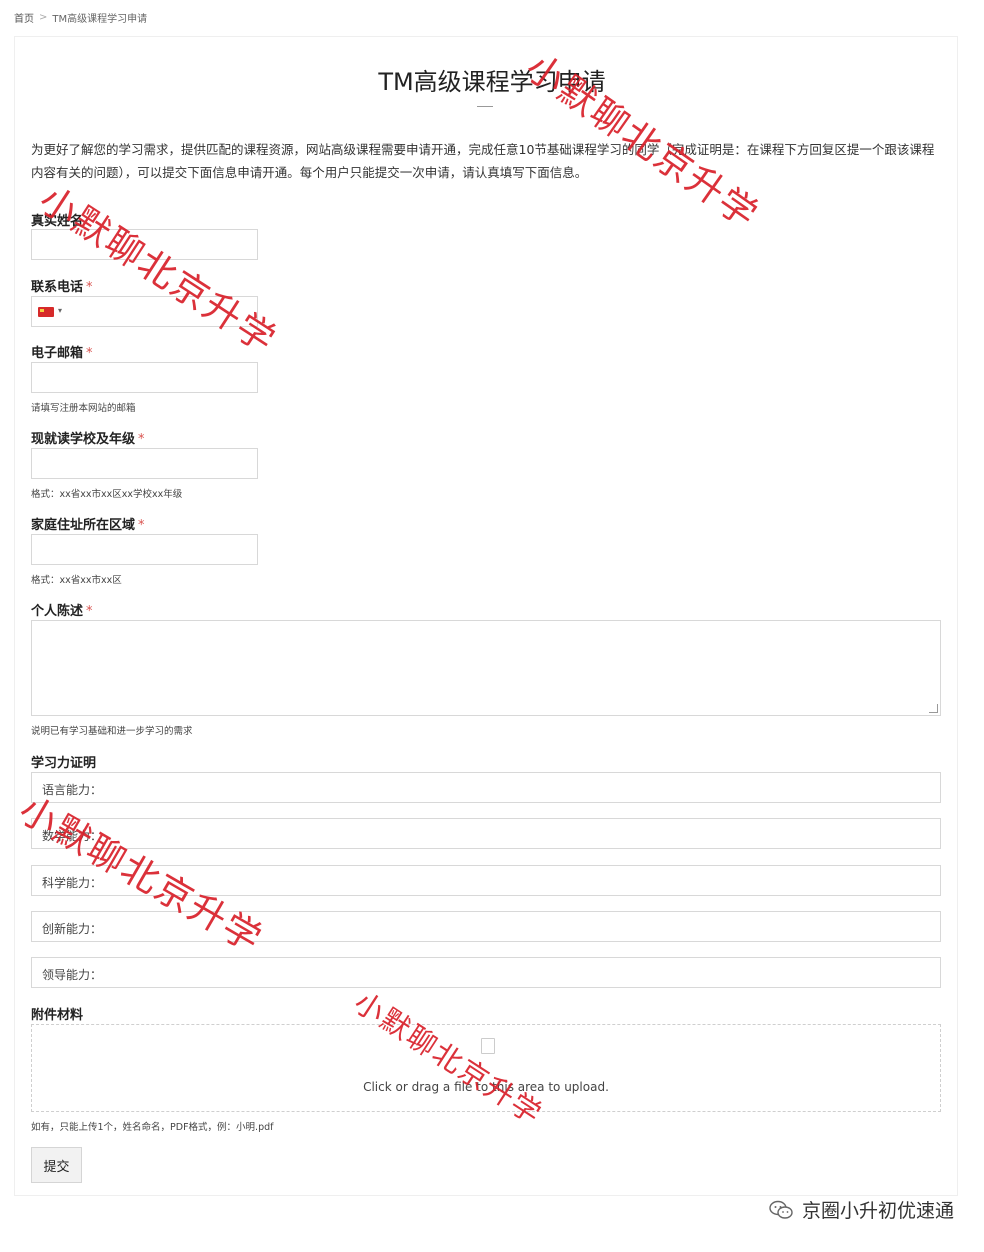 The height and width of the screenshot is (1252, 984). What do you see at coordinates (112, 731) in the screenshot?
I see `statement-hint: 说明已有学习基础和进一步学习的需求` at bounding box center [112, 731].